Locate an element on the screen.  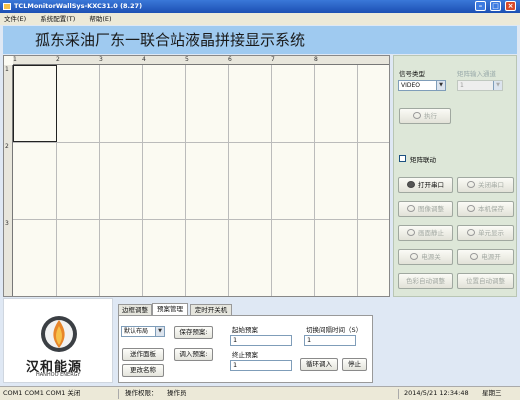
power-off-icon is located at coordinates (414, 256).